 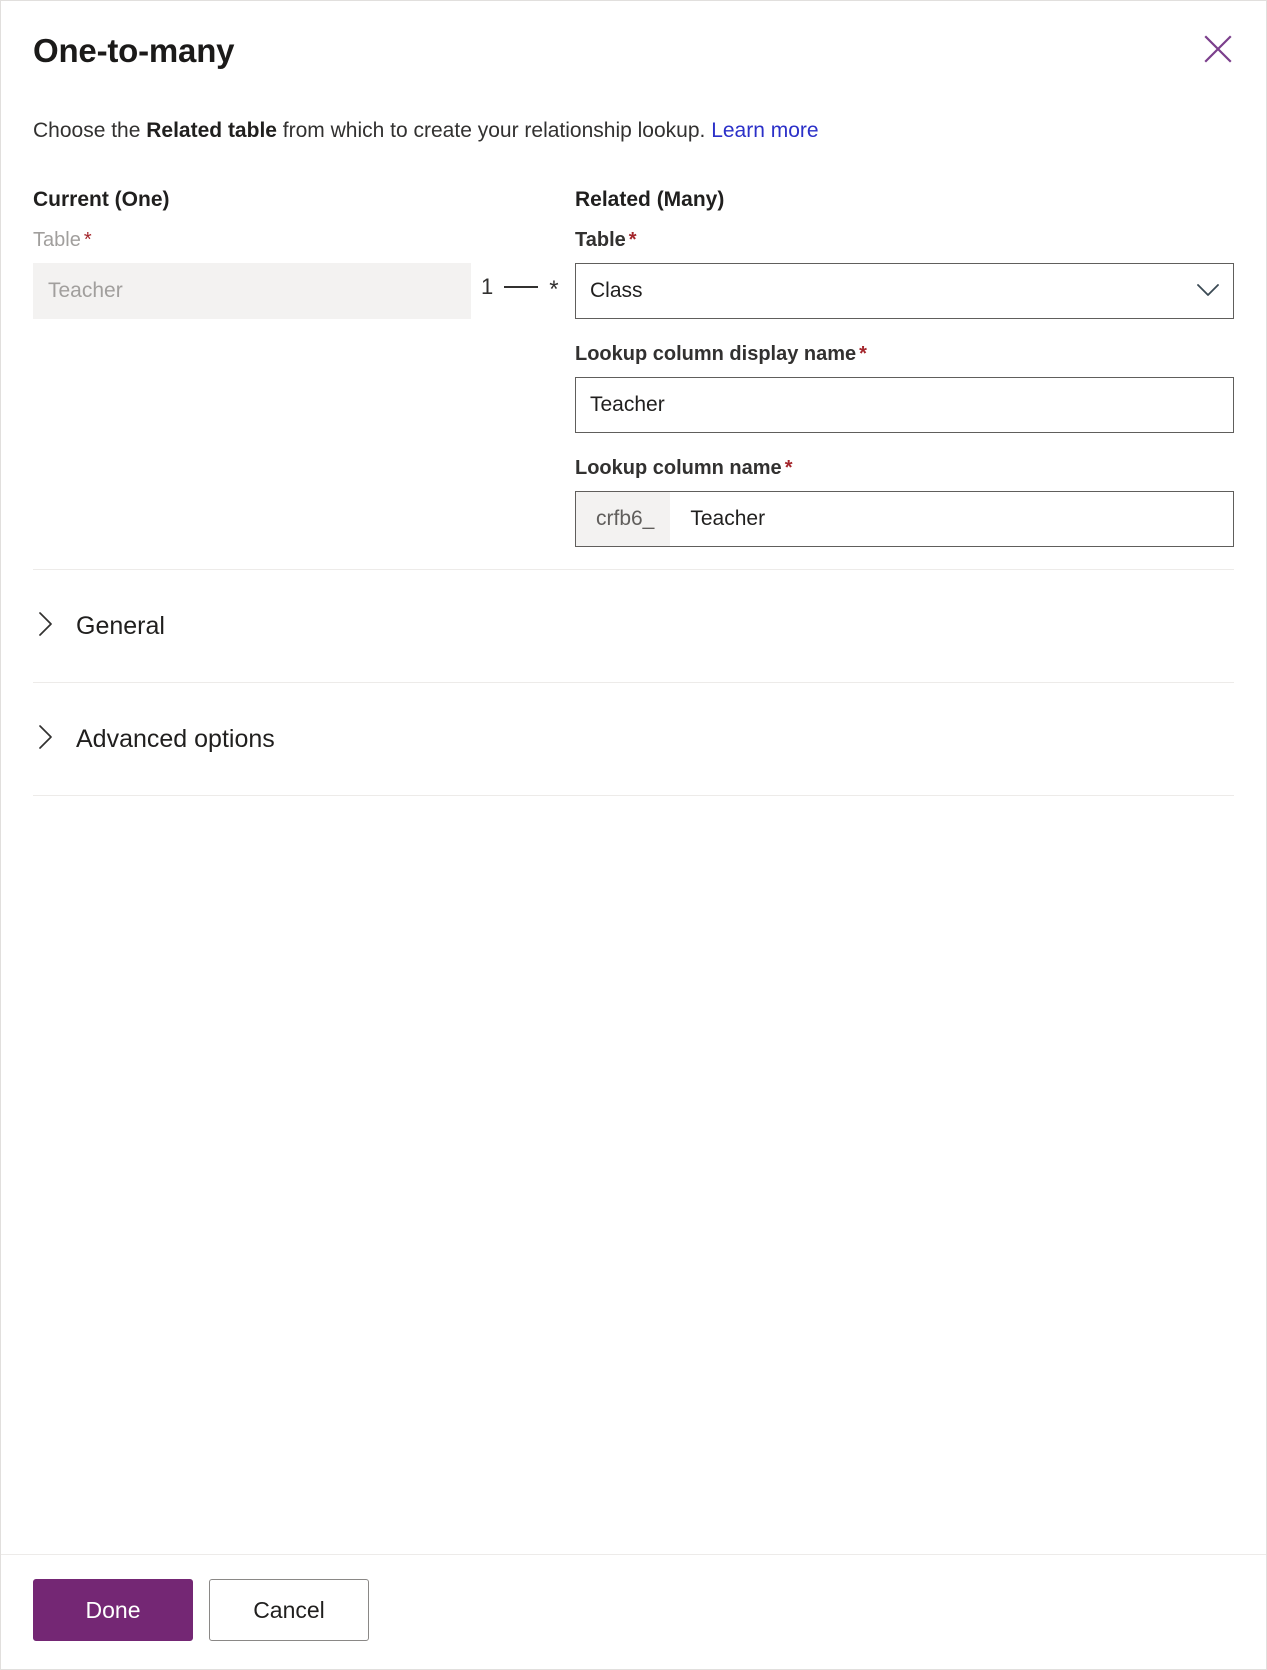 I want to click on subtitle-before: Choose the, so click(x=90, y=130).